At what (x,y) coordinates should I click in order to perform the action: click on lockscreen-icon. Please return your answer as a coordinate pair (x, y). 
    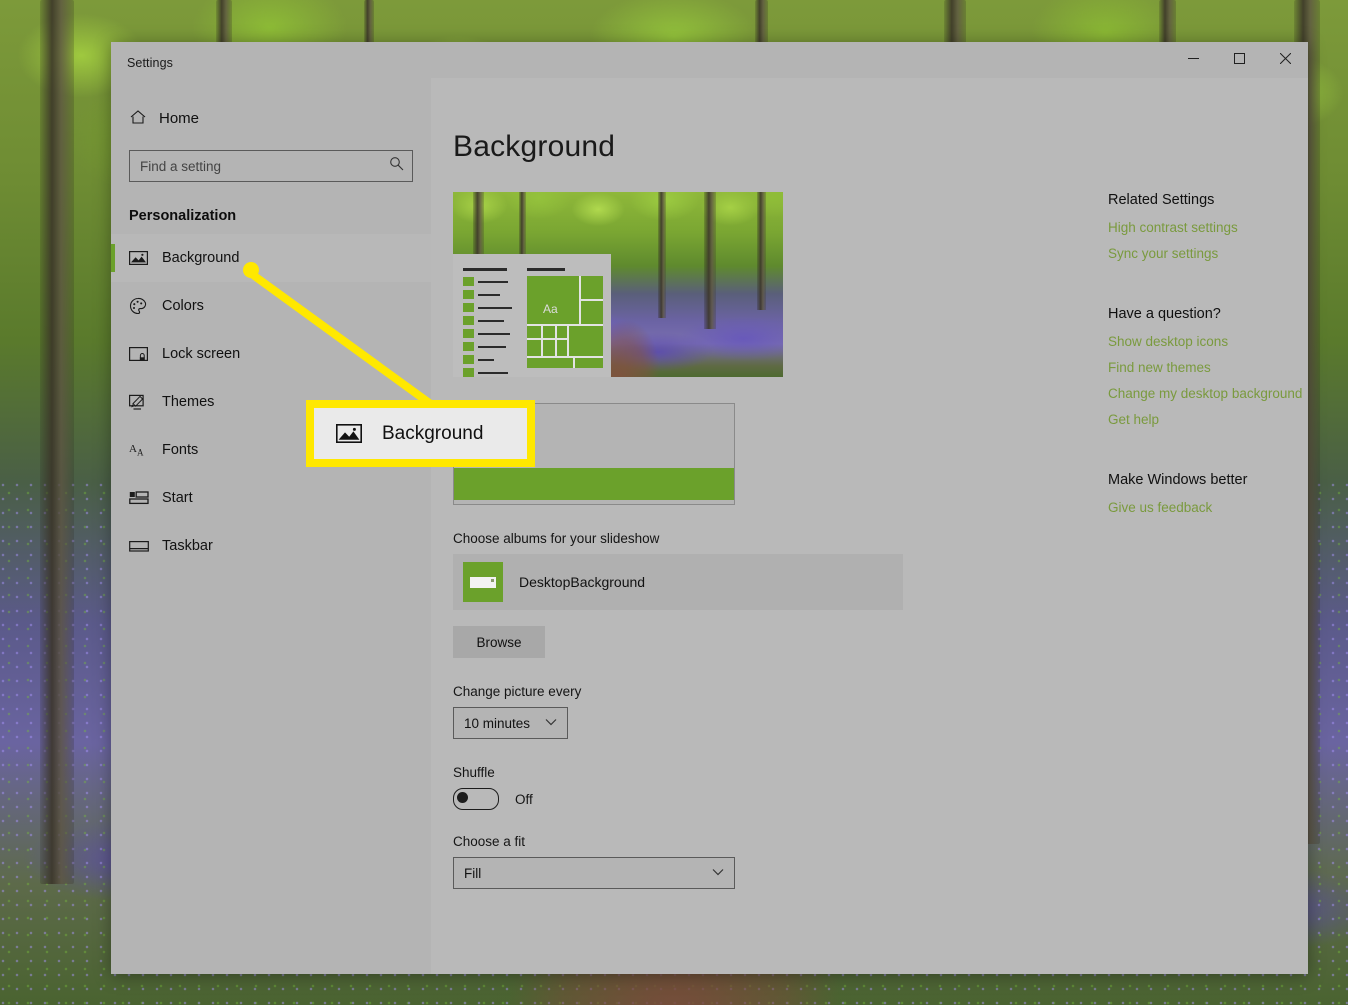
    Looking at the image, I should click on (145, 354).